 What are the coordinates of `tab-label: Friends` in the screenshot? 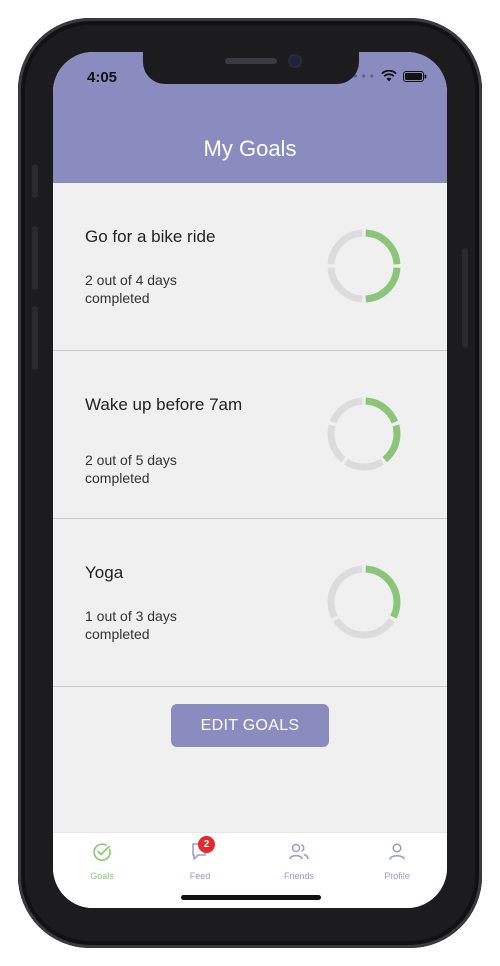 It's located at (298, 876).